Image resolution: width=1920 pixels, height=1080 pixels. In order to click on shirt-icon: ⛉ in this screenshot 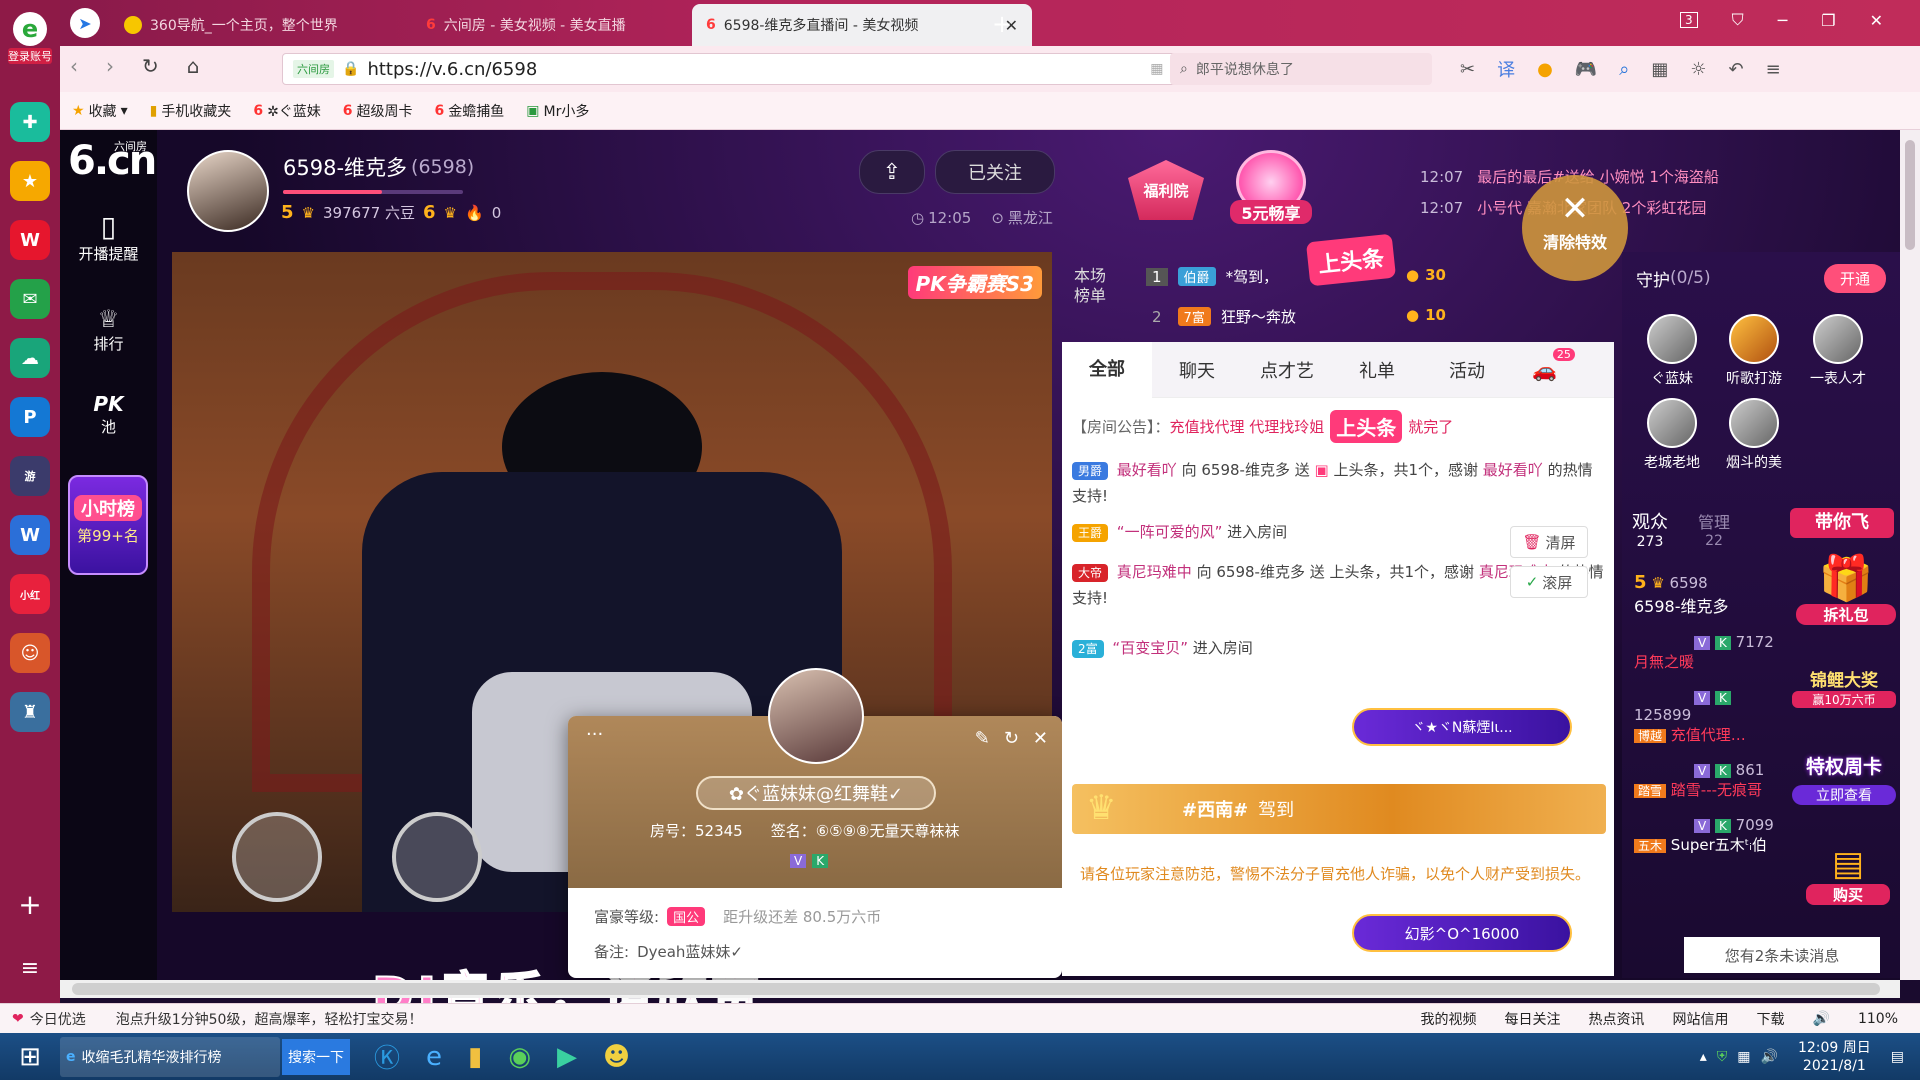, I will do `click(1738, 20)`.